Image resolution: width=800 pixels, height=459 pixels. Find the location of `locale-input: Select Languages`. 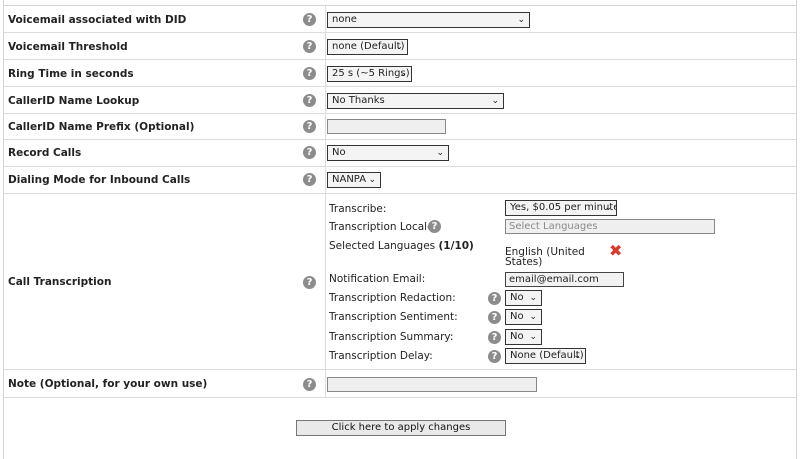

locale-input: Select Languages is located at coordinates (610, 226).